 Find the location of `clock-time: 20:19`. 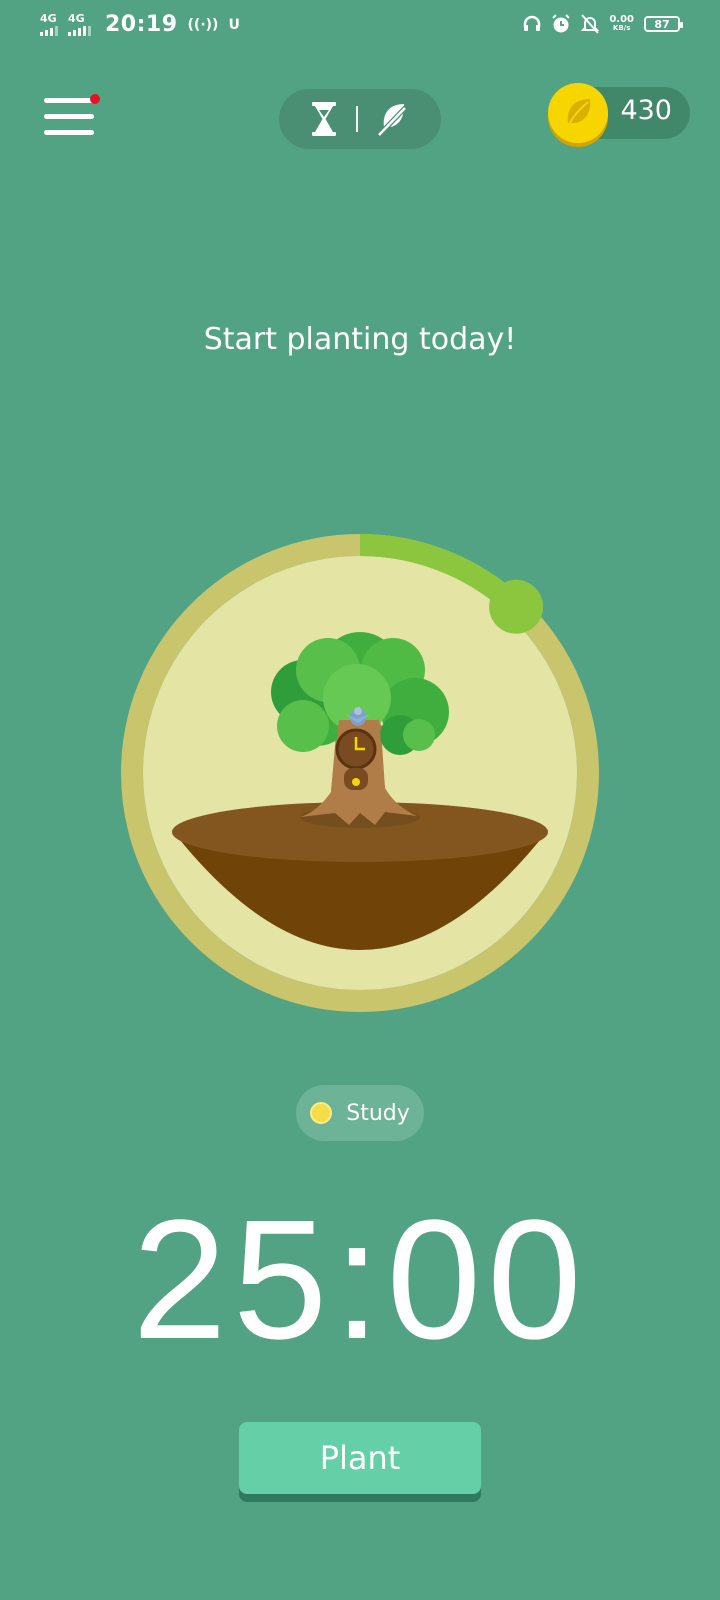

clock-time: 20:19 is located at coordinates (141, 24).